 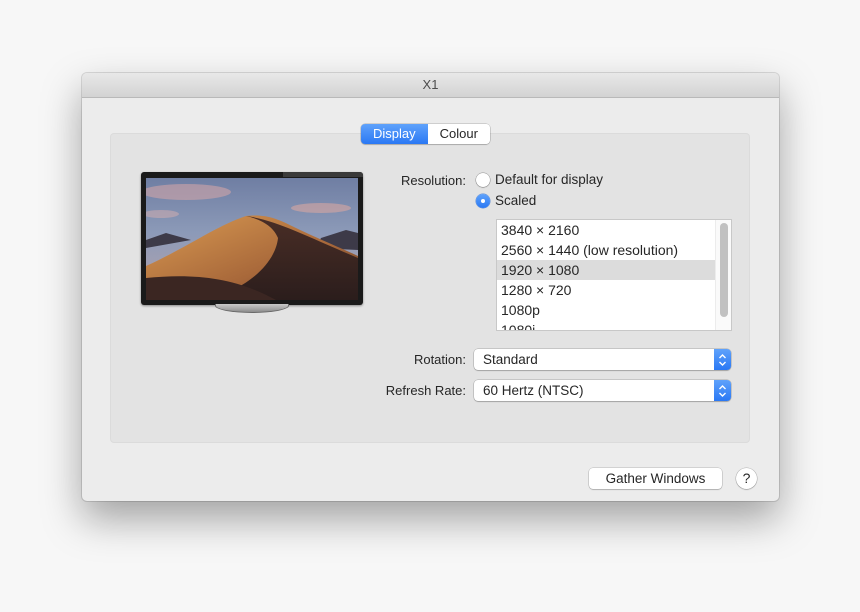 I want to click on radio-label: Scaled, so click(x=516, y=200).